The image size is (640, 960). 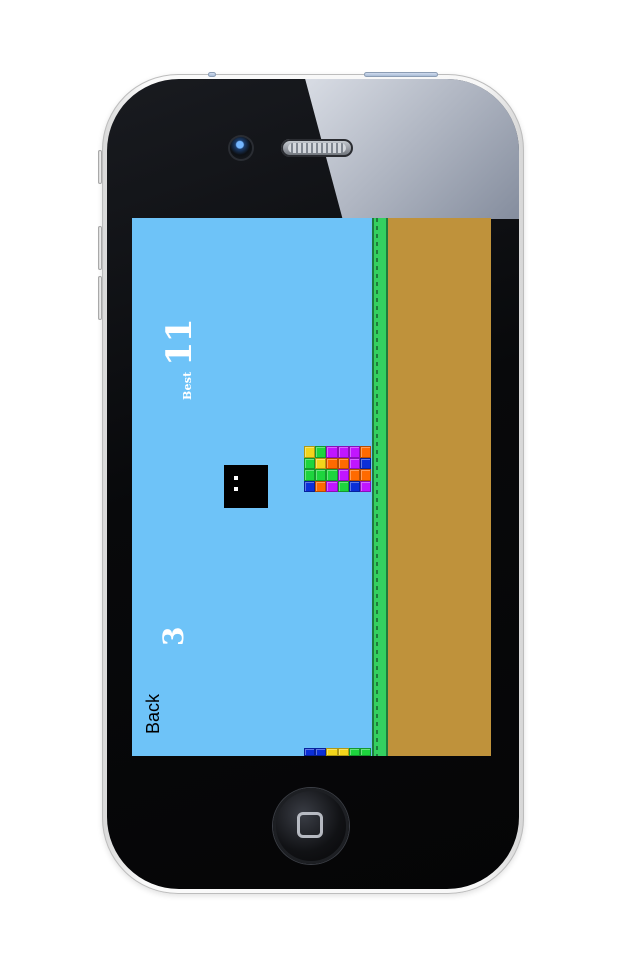 I want to click on home-button-icon, so click(x=311, y=826).